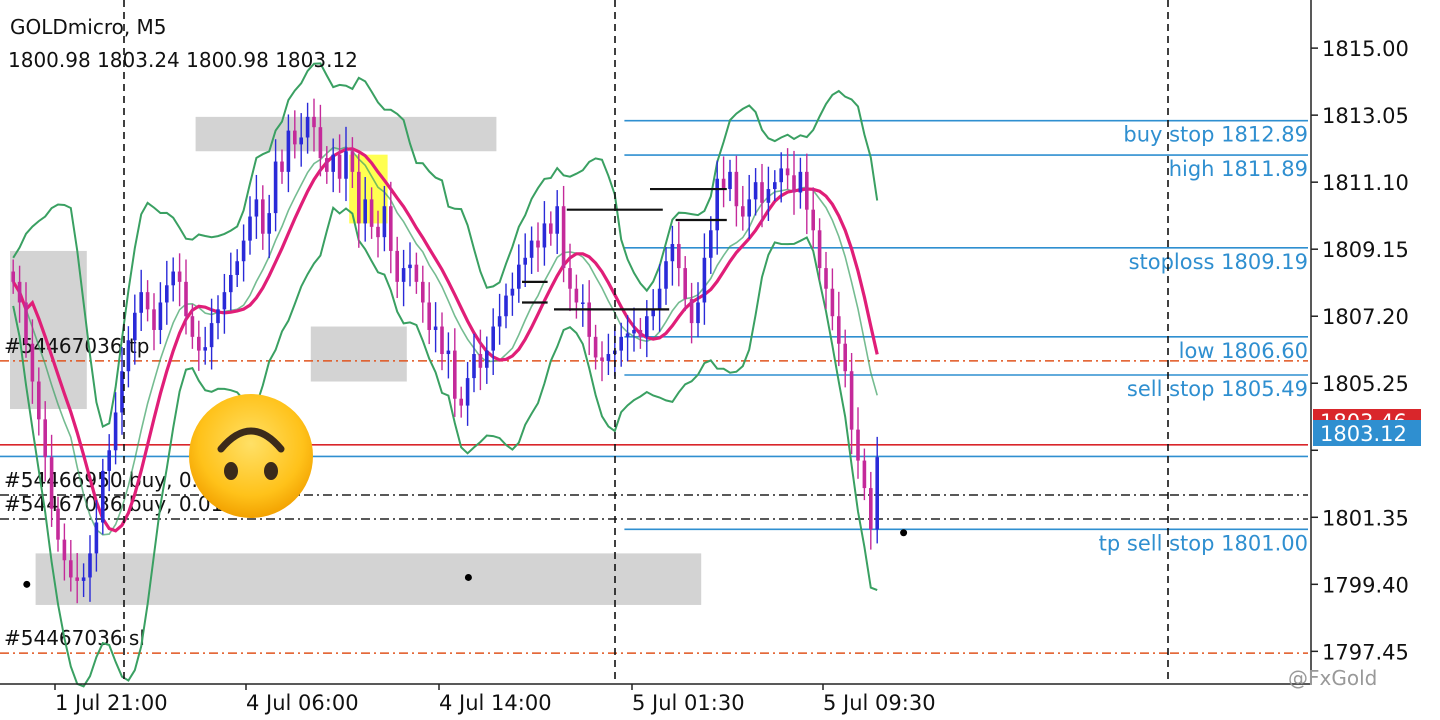 This screenshot has width=1440, height=720. I want to click on price-tick-label: 1801.35, so click(1365, 518).